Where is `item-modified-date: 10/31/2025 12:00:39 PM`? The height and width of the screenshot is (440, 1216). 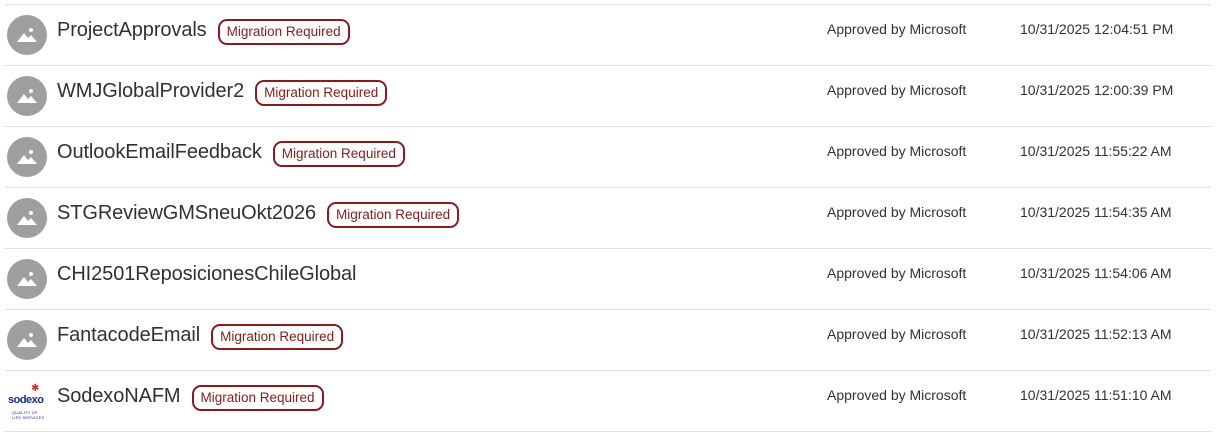 item-modified-date: 10/31/2025 12:00:39 PM is located at coordinates (1097, 90).